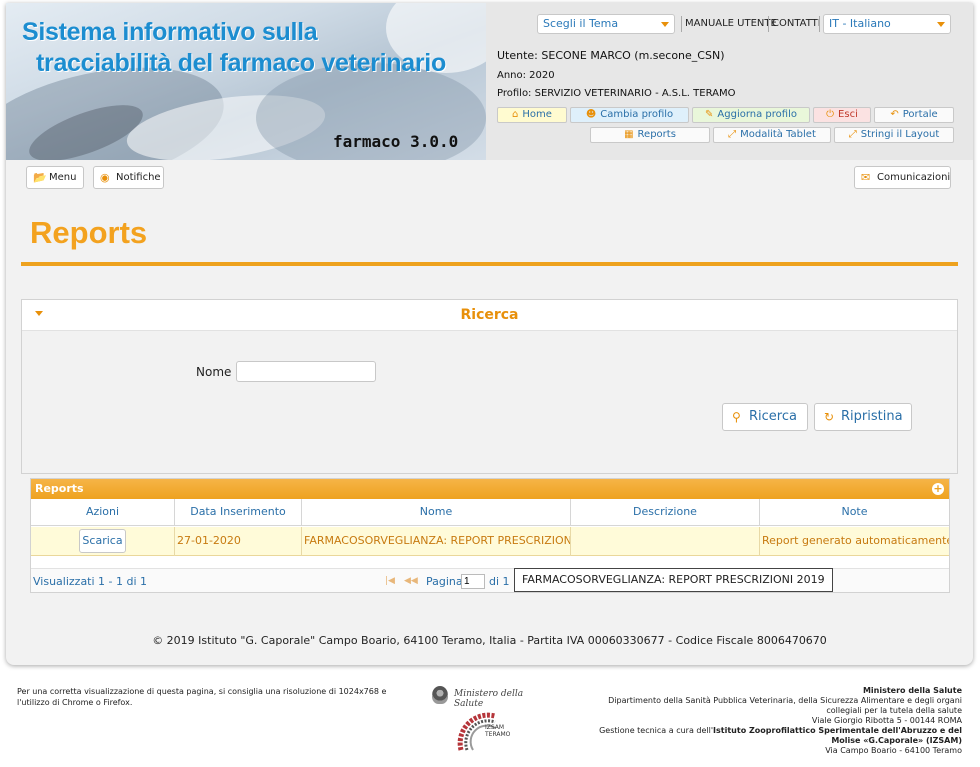 This screenshot has width=980, height=767. I want to click on narrow-layout-label: Stringi il Layout, so click(900, 134).